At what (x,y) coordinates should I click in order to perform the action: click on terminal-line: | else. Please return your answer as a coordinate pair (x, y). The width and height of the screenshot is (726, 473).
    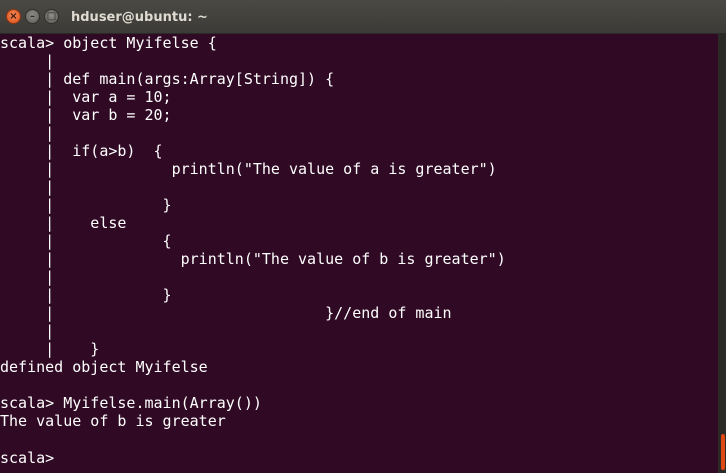
    Looking at the image, I should click on (63, 223).